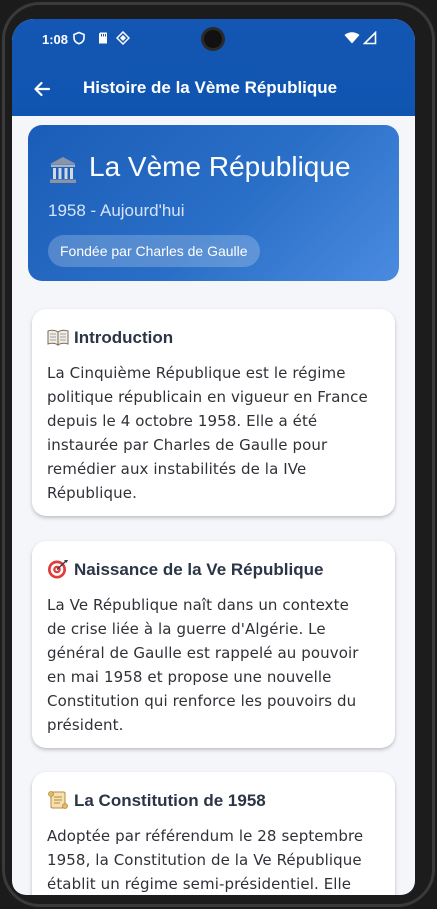 This screenshot has height=909, width=437. I want to click on hero-title: La Vème République, so click(220, 166).